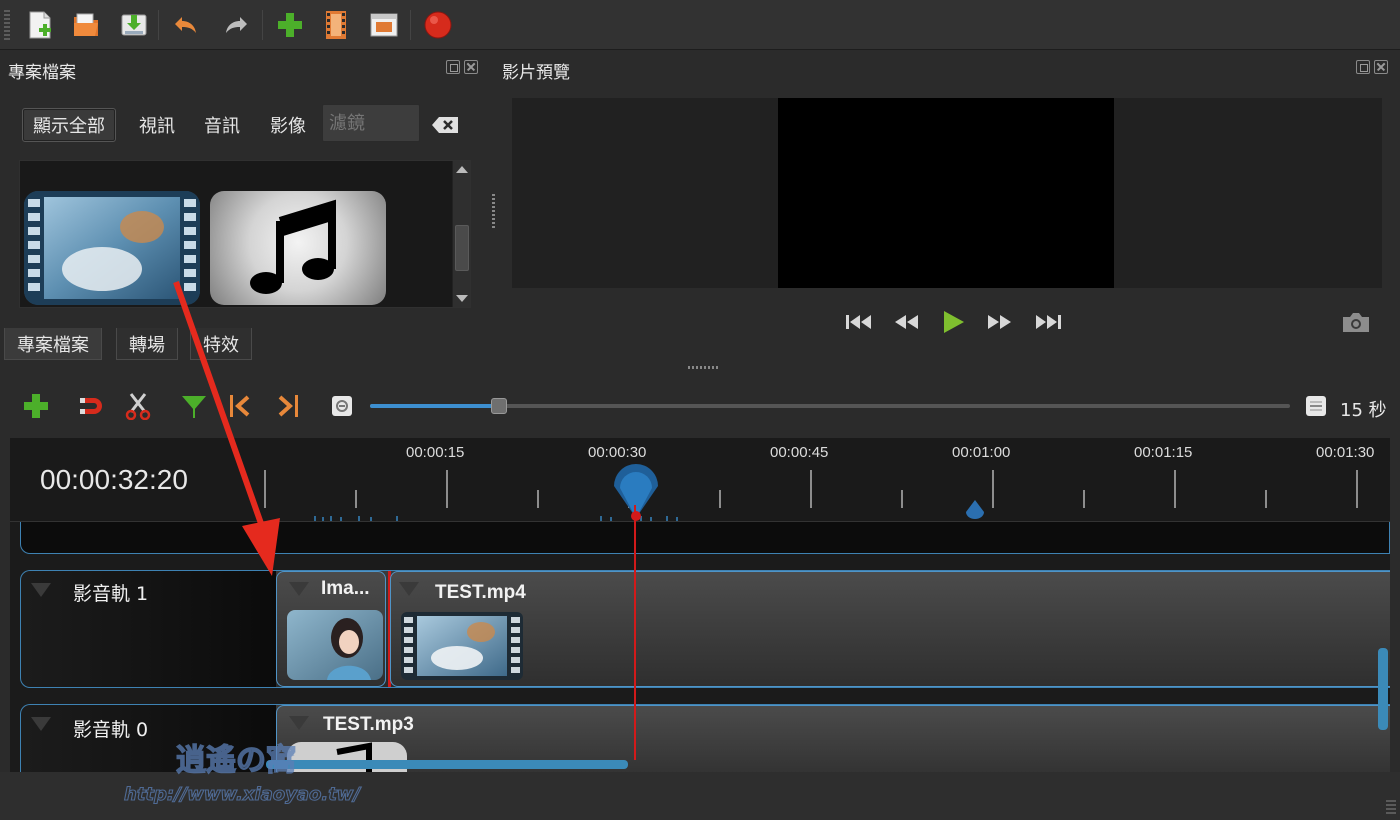 This screenshot has width=1400, height=820. I want to click on resize-grip-icon, so click(1391, 807).